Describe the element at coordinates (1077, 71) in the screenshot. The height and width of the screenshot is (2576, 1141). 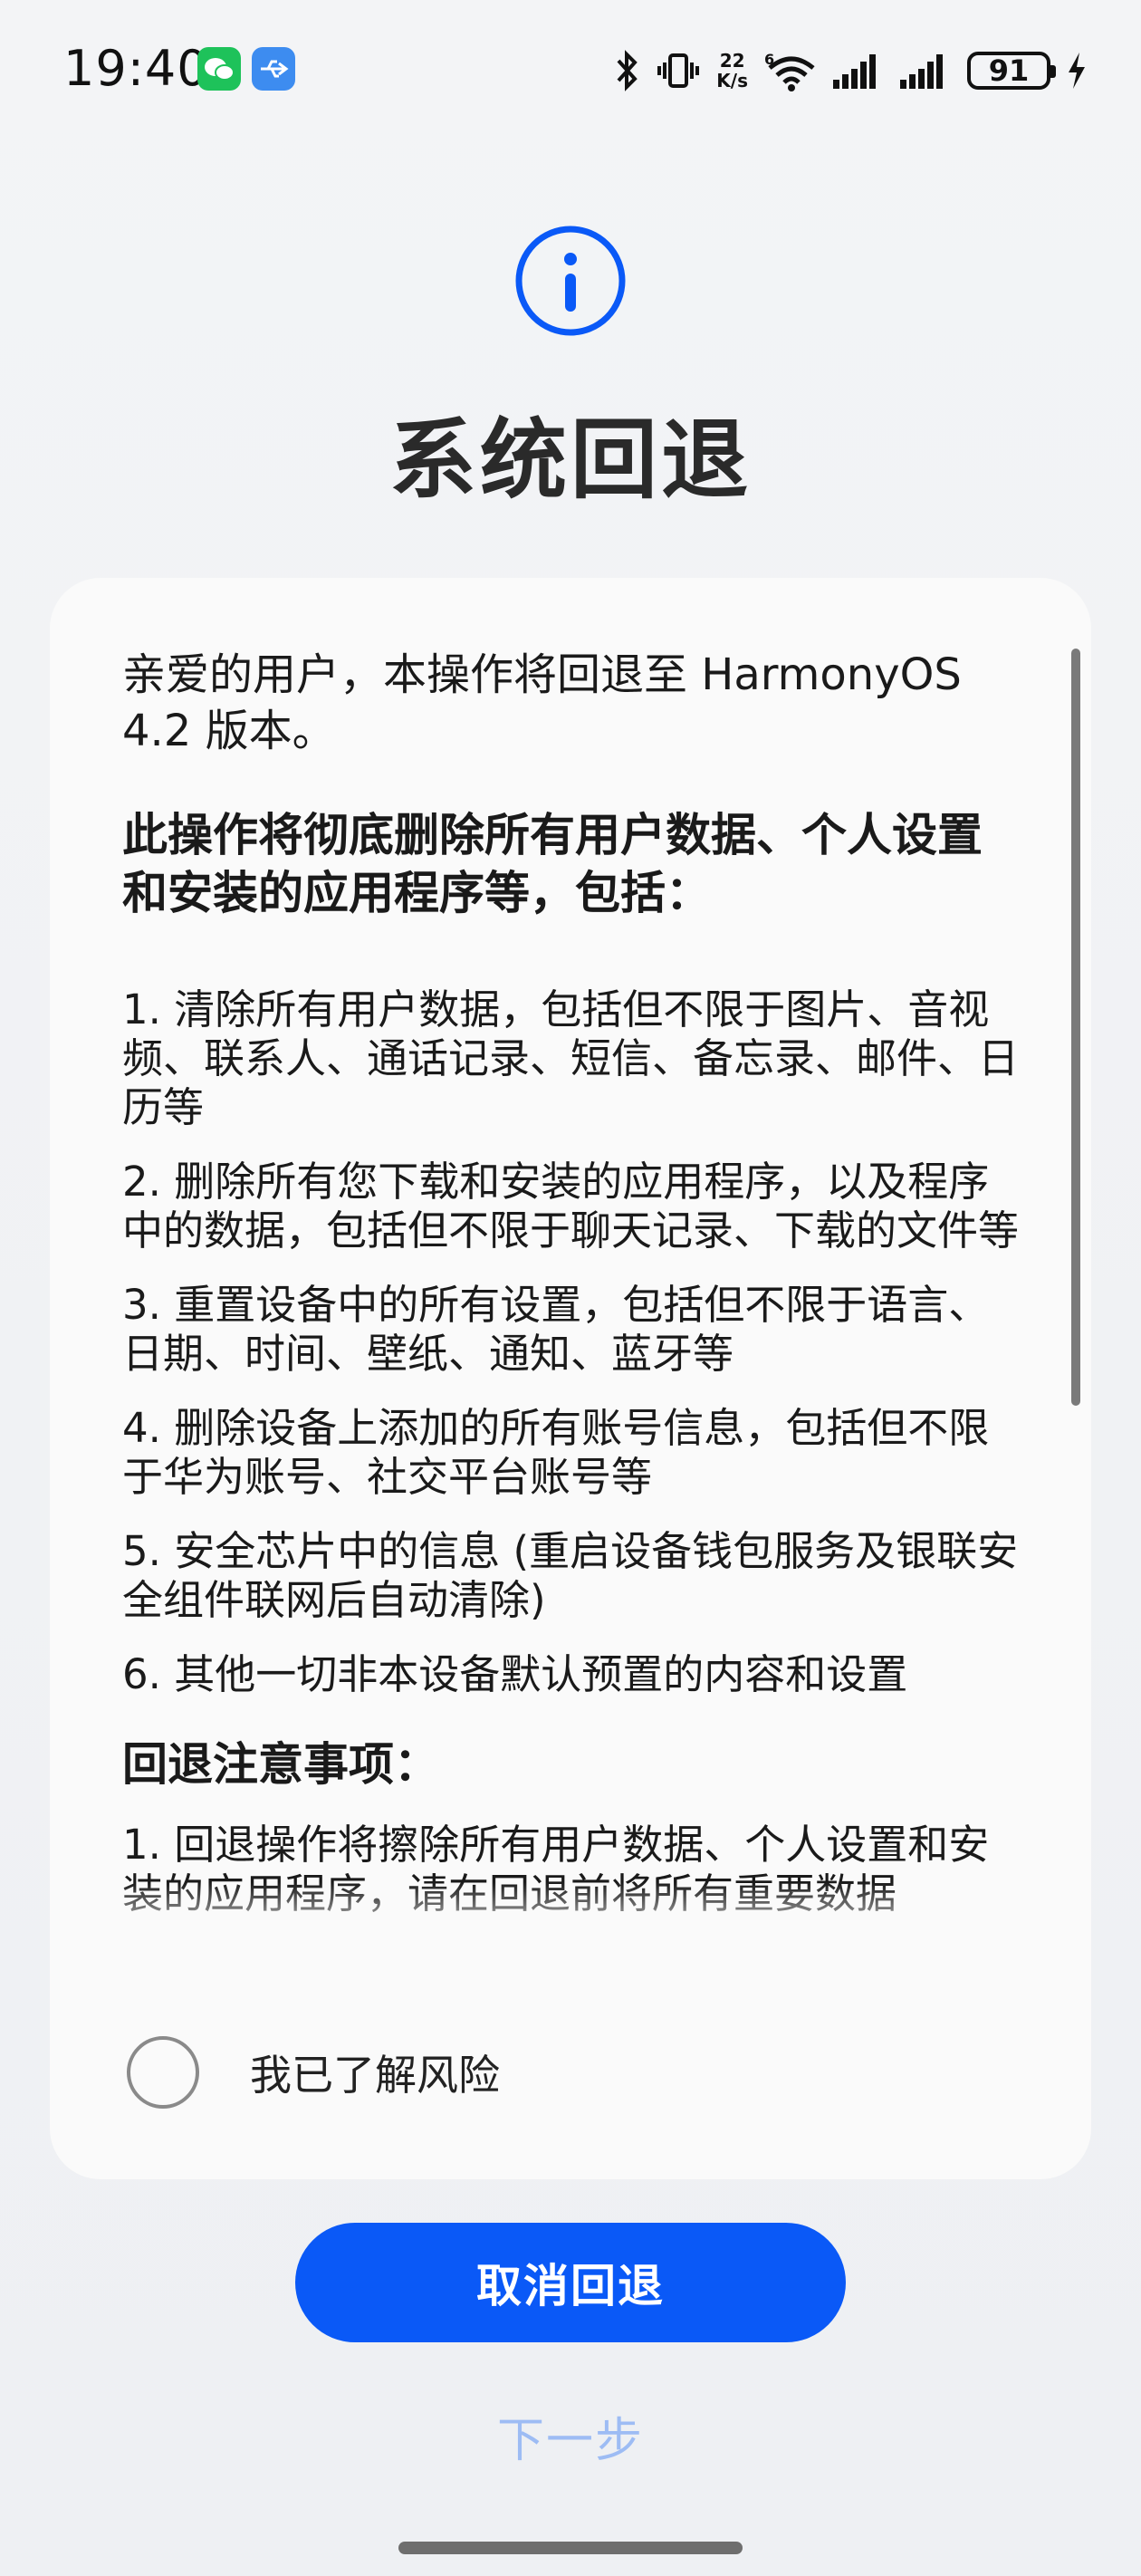
I see `charging-icon` at that location.